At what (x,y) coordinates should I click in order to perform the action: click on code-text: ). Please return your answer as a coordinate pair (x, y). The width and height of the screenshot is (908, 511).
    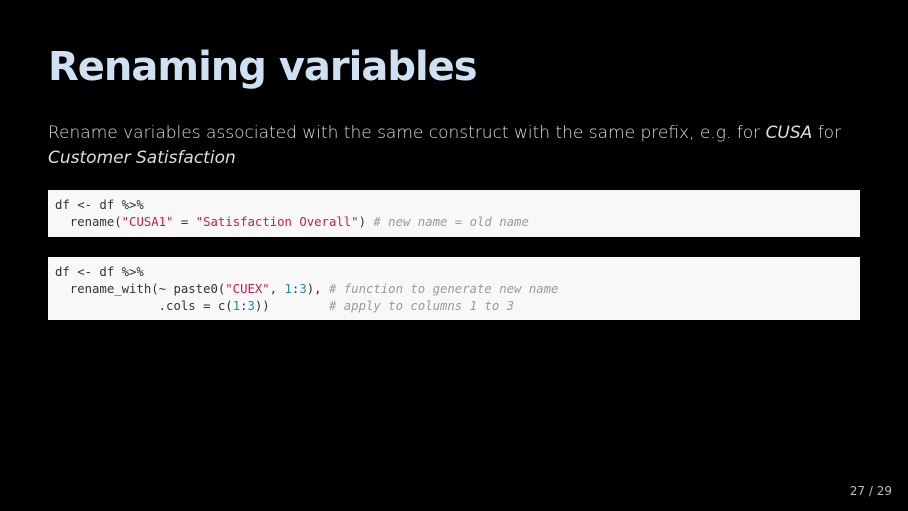
    Looking at the image, I should click on (366, 222).